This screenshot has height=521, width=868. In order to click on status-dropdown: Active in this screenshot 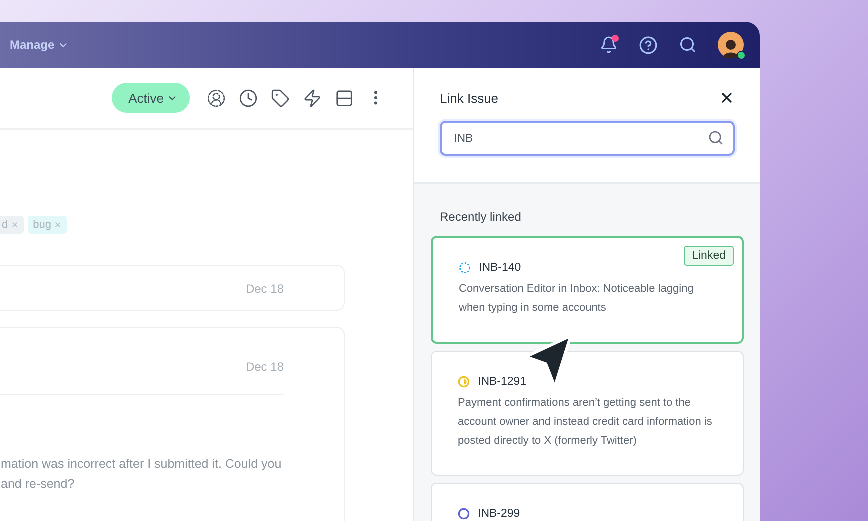, I will do `click(151, 98)`.